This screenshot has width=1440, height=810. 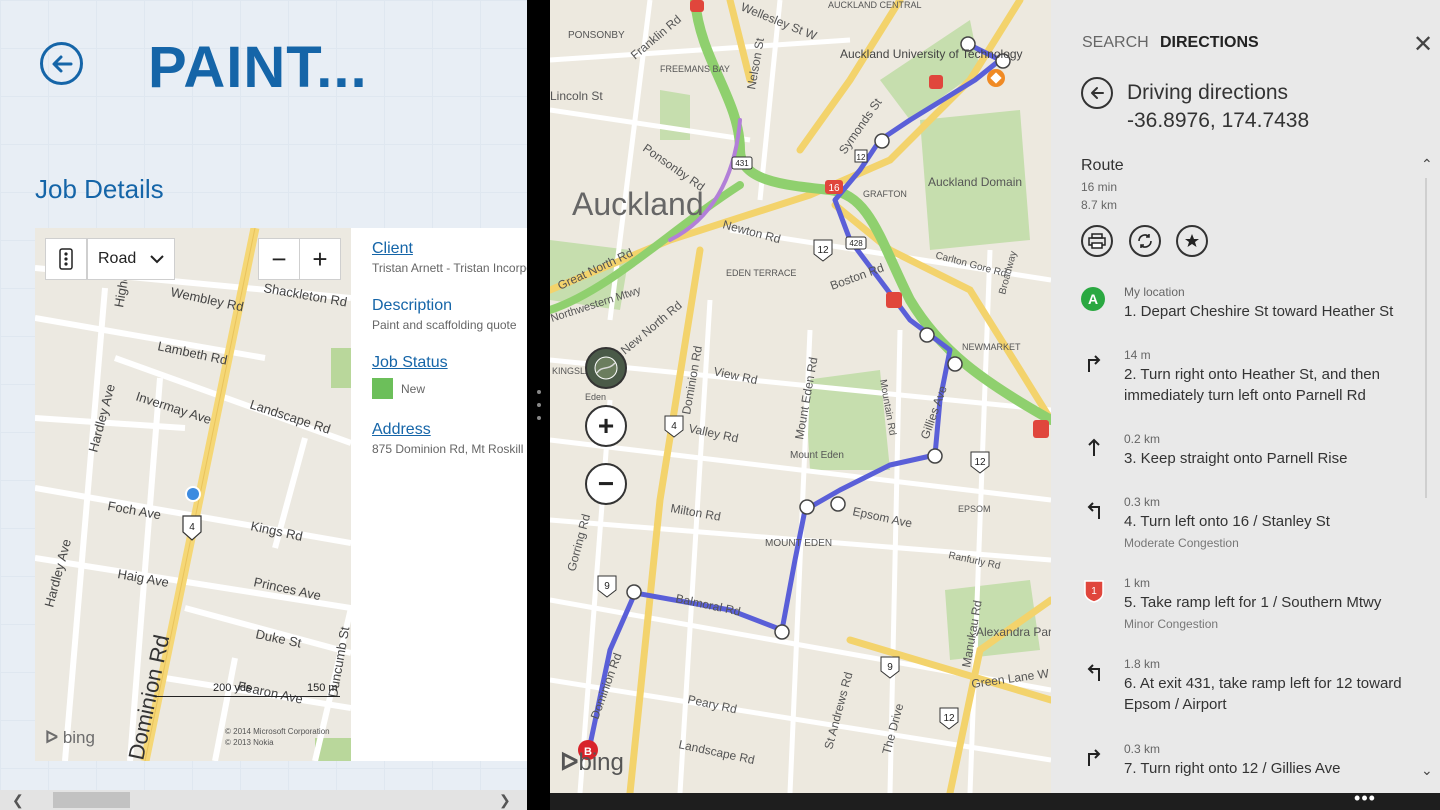 I want to click on address-link: Address, so click(x=449, y=430).